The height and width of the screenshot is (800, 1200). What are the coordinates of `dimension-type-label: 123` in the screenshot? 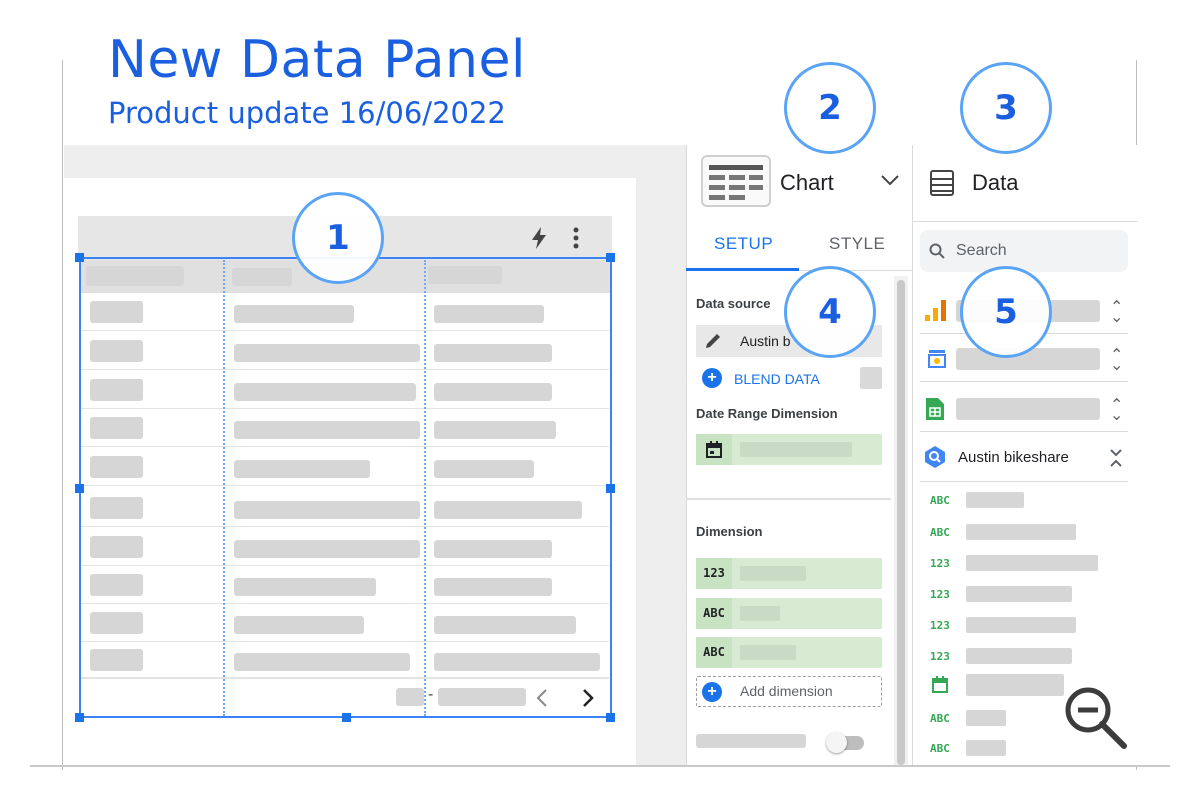 It's located at (714, 573).